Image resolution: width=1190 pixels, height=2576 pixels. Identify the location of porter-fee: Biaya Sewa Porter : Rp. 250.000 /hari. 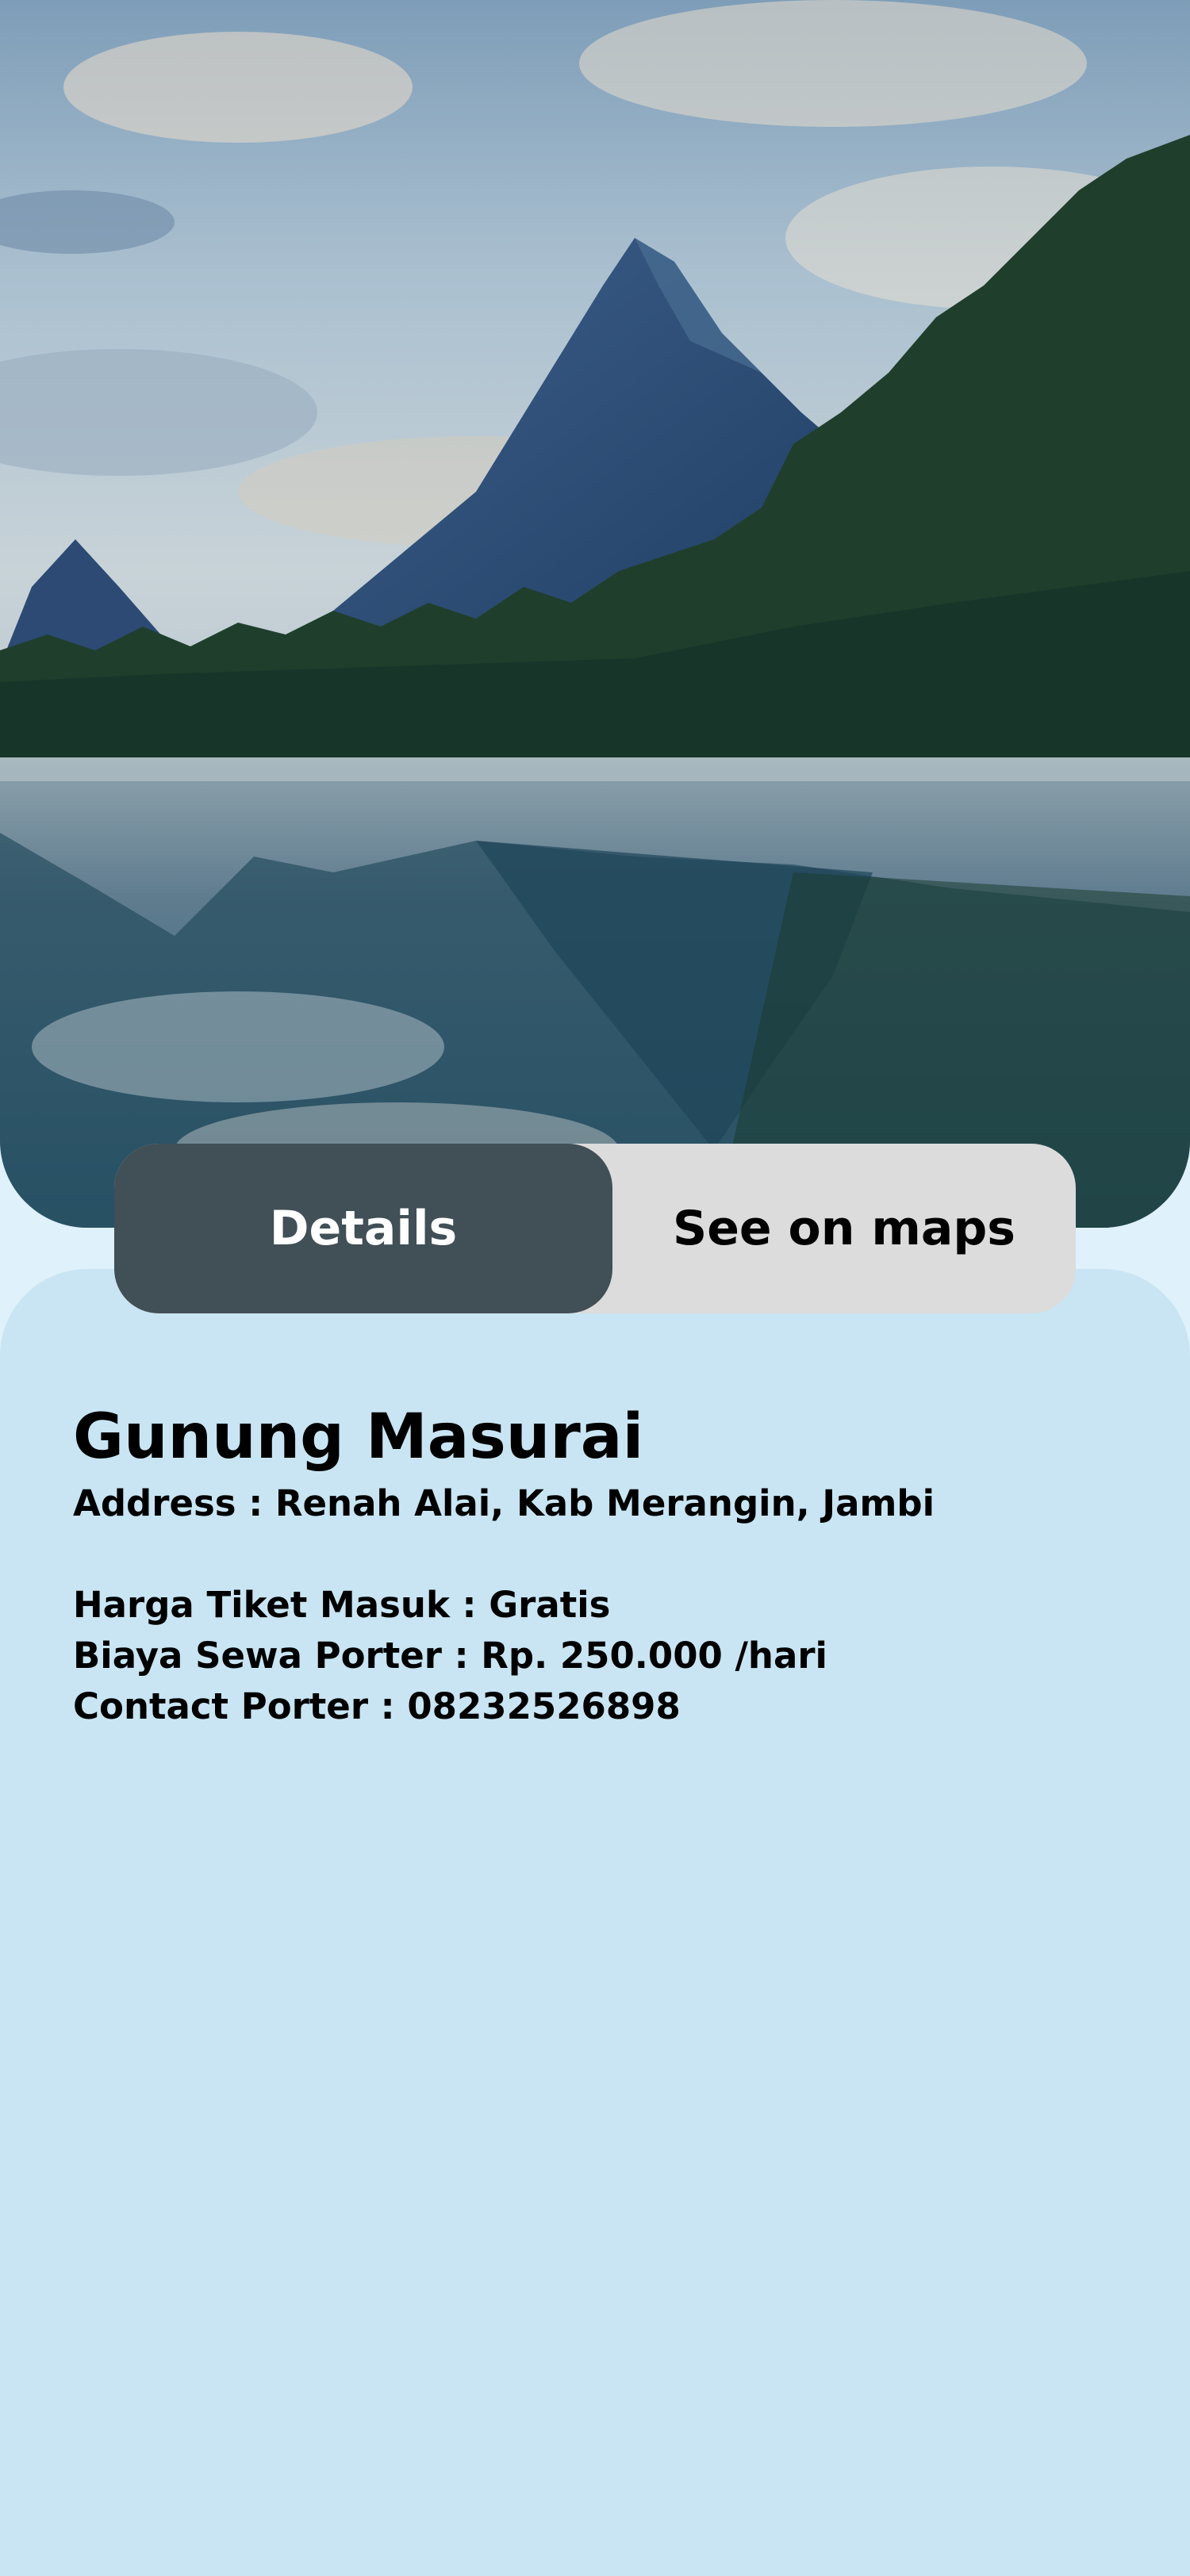
(450, 1656).